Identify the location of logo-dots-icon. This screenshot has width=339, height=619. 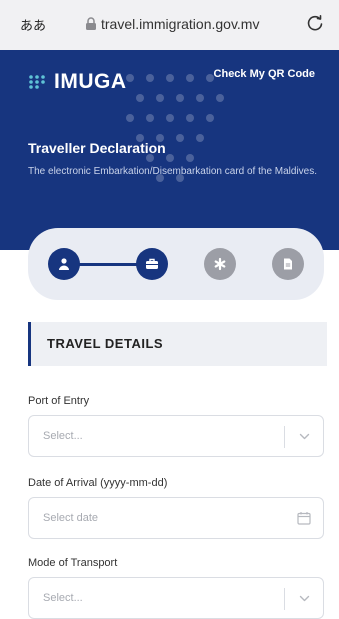
(37, 82).